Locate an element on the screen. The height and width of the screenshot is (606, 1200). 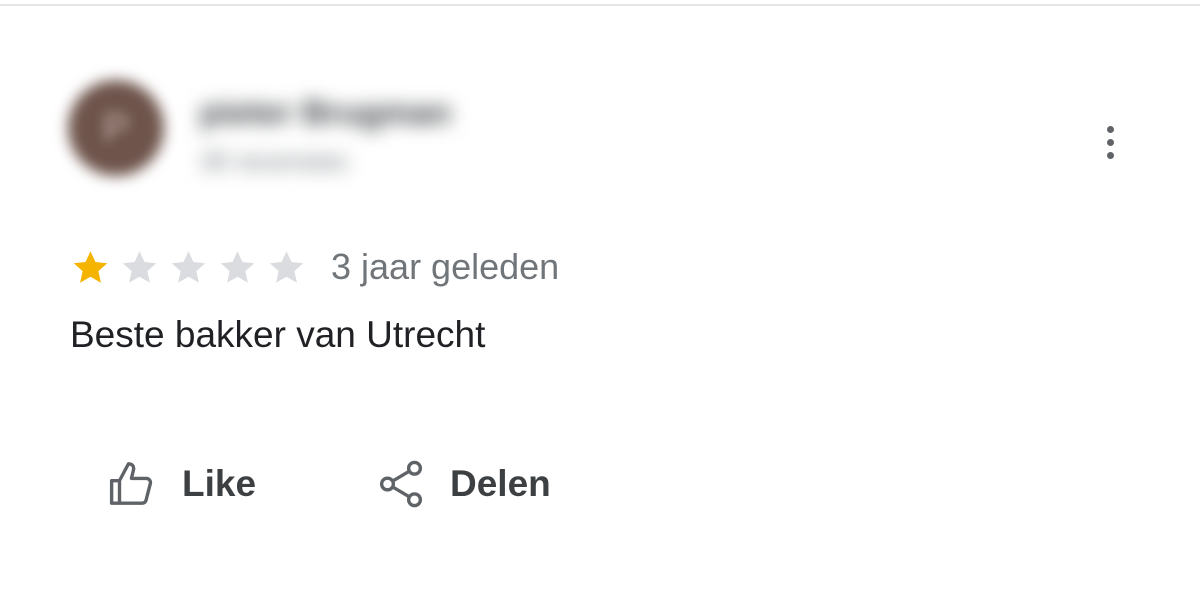
more-options-button is located at coordinates (1110, 142).